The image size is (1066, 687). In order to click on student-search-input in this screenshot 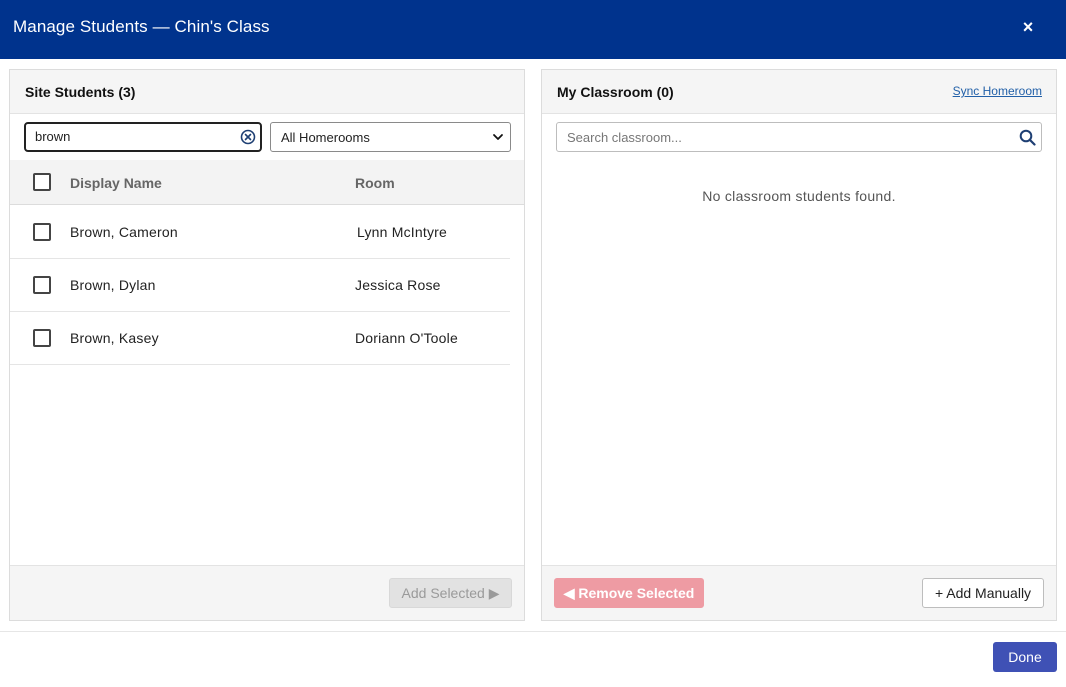, I will do `click(132, 136)`.